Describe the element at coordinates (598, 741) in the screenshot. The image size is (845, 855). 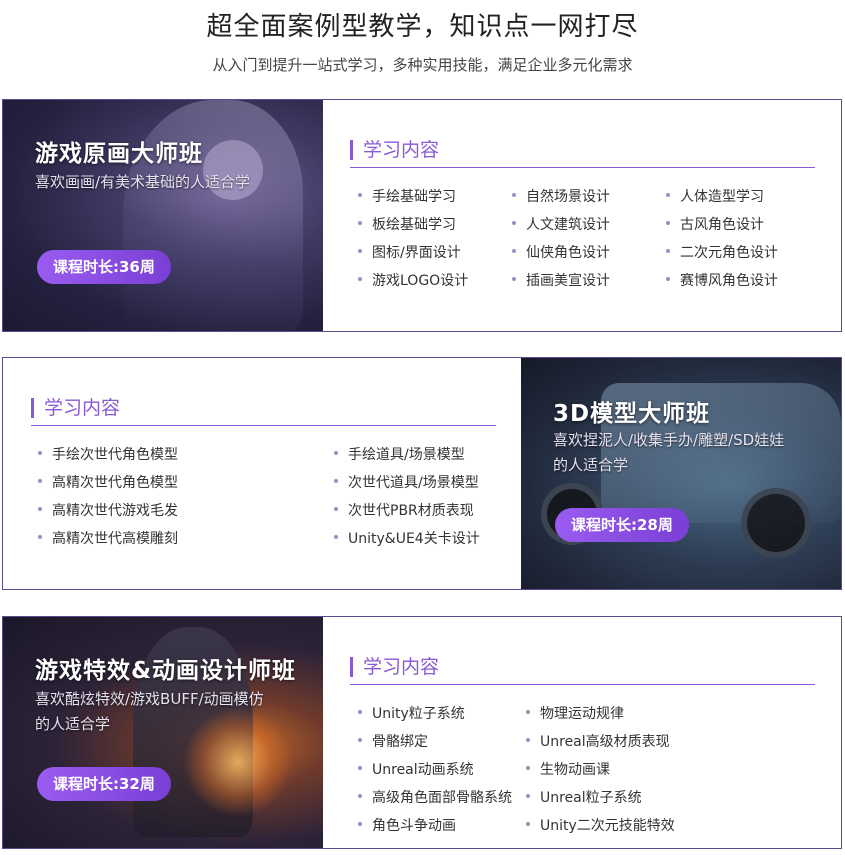
I see `topic-item: Unreal高级材质表现` at that location.